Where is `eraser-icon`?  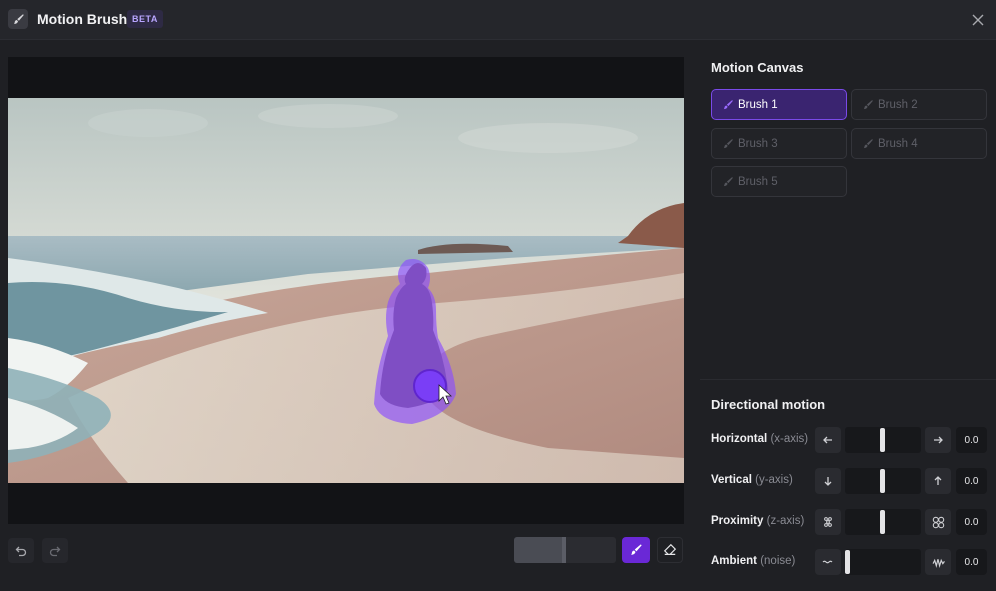
eraser-icon is located at coordinates (670, 549).